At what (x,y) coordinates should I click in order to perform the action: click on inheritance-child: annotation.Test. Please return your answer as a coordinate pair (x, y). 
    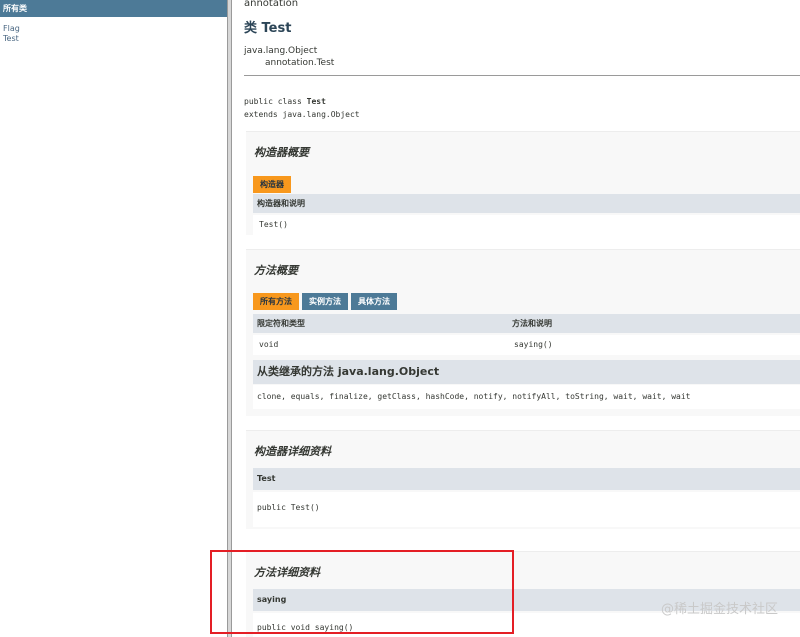
    Looking at the image, I should click on (300, 63).